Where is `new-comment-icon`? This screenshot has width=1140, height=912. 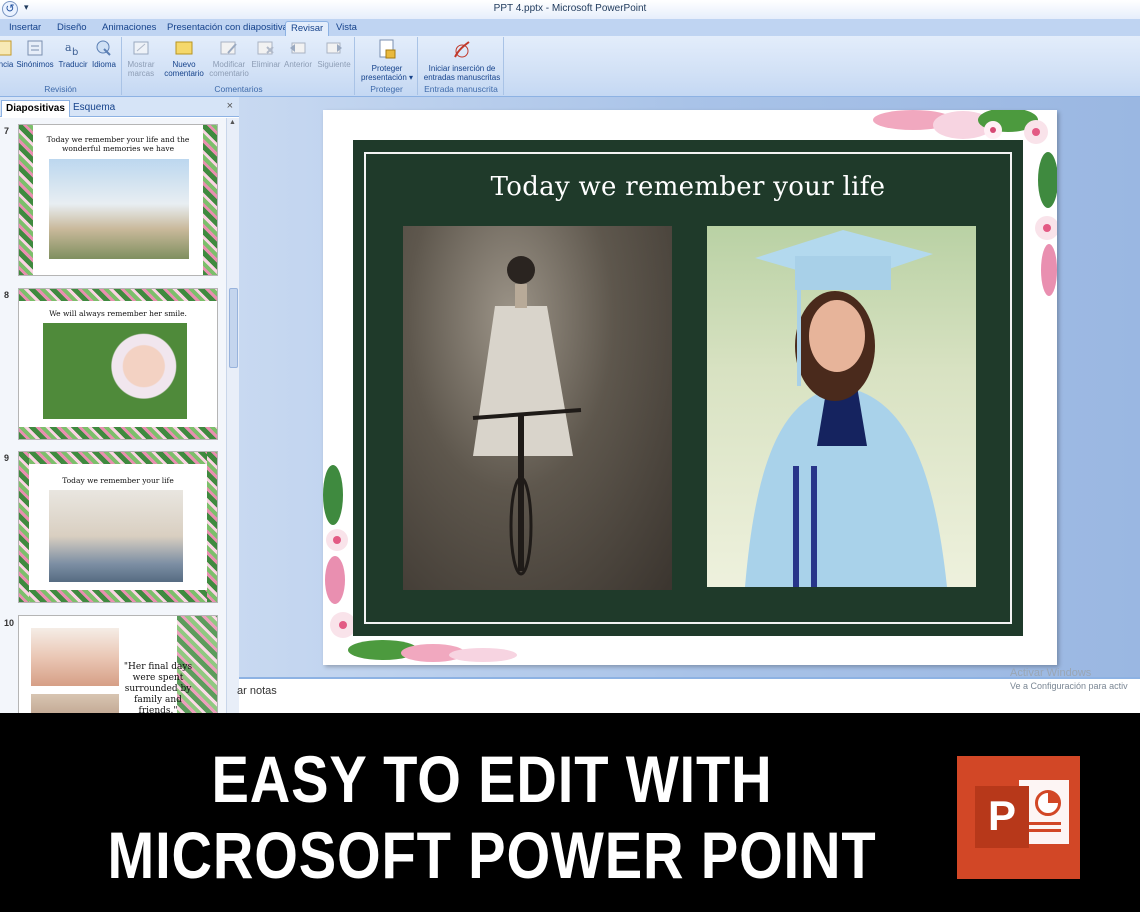
new-comment-icon is located at coordinates (184, 48).